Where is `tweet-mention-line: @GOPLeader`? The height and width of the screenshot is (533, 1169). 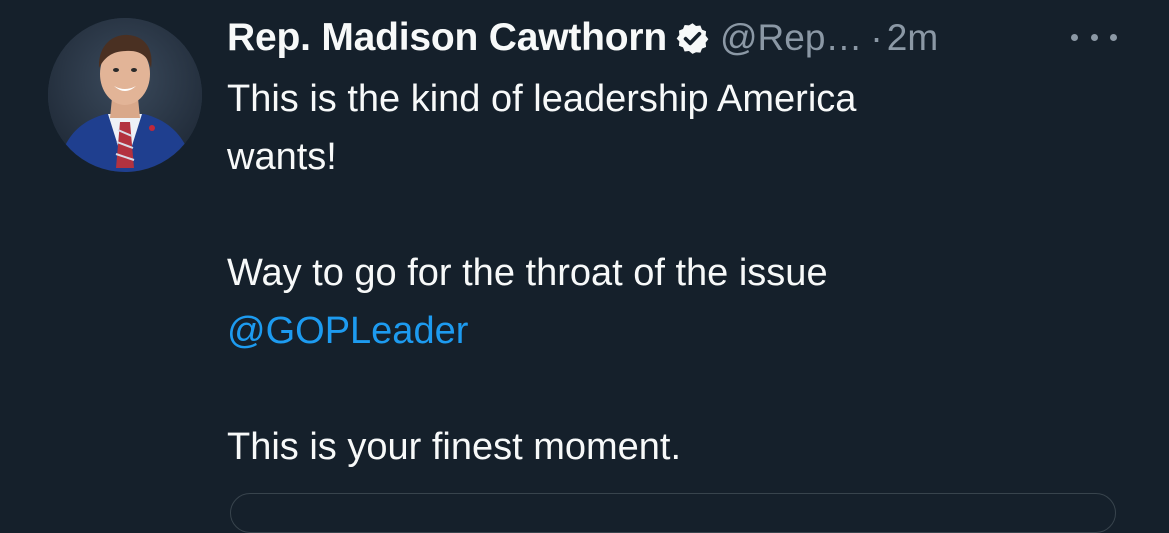
tweet-mention-line: @GOPLeader is located at coordinates (677, 331).